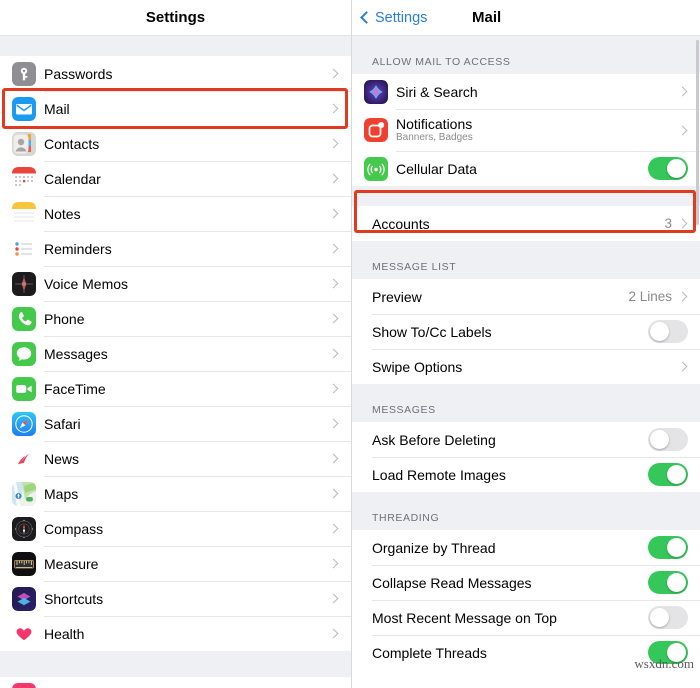  What do you see at coordinates (24, 283) in the screenshot?
I see `voice-memos-icon` at bounding box center [24, 283].